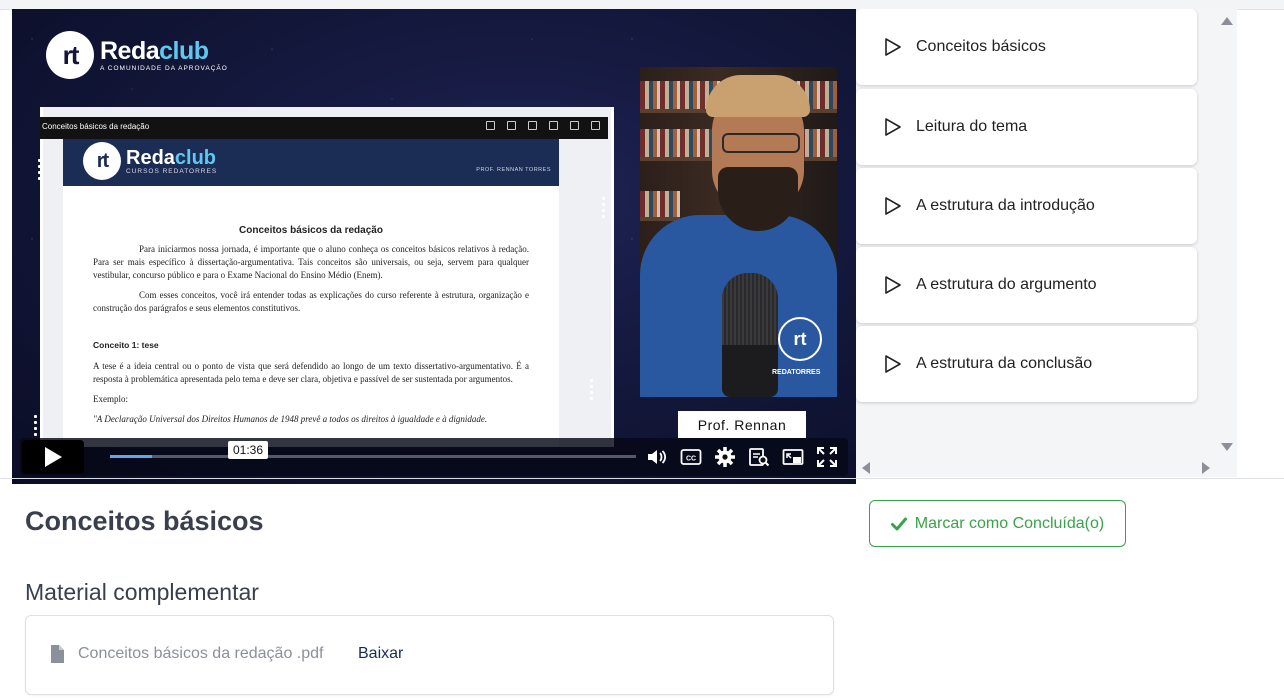  What do you see at coordinates (543, 125) in the screenshot?
I see `document-toolbar-icons` at bounding box center [543, 125].